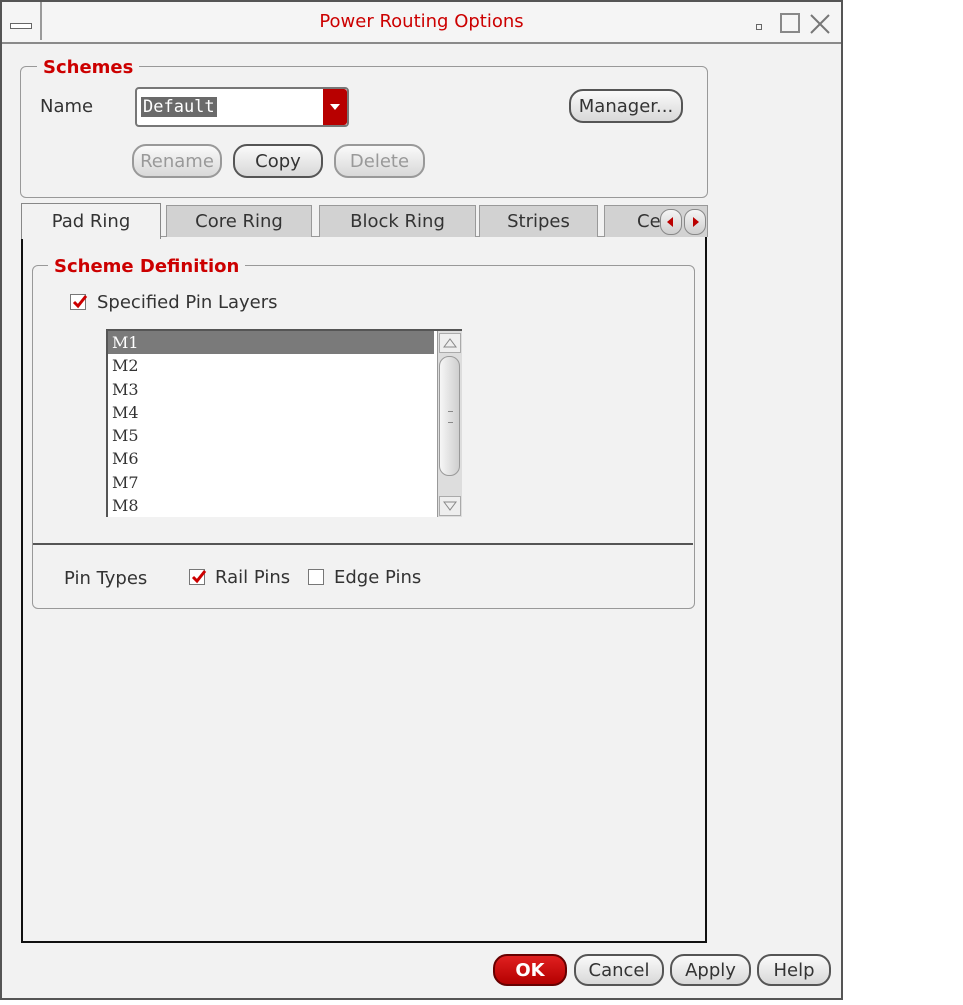  Describe the element at coordinates (106, 578) in the screenshot. I see `pin-types-label: Pin Types` at that location.